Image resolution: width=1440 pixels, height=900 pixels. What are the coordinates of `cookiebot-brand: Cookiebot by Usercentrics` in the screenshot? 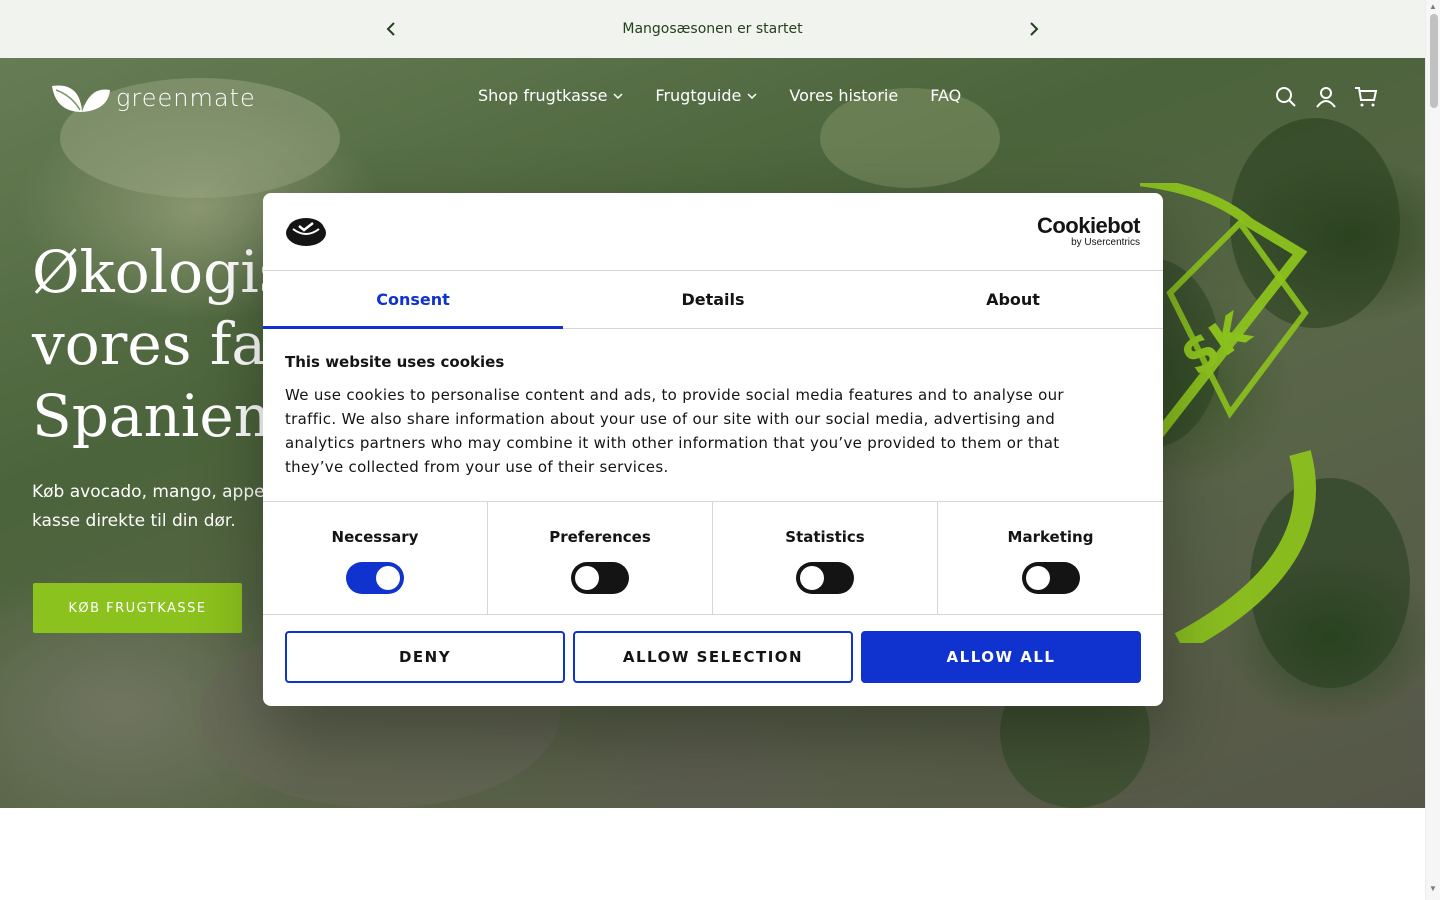 It's located at (1088, 231).